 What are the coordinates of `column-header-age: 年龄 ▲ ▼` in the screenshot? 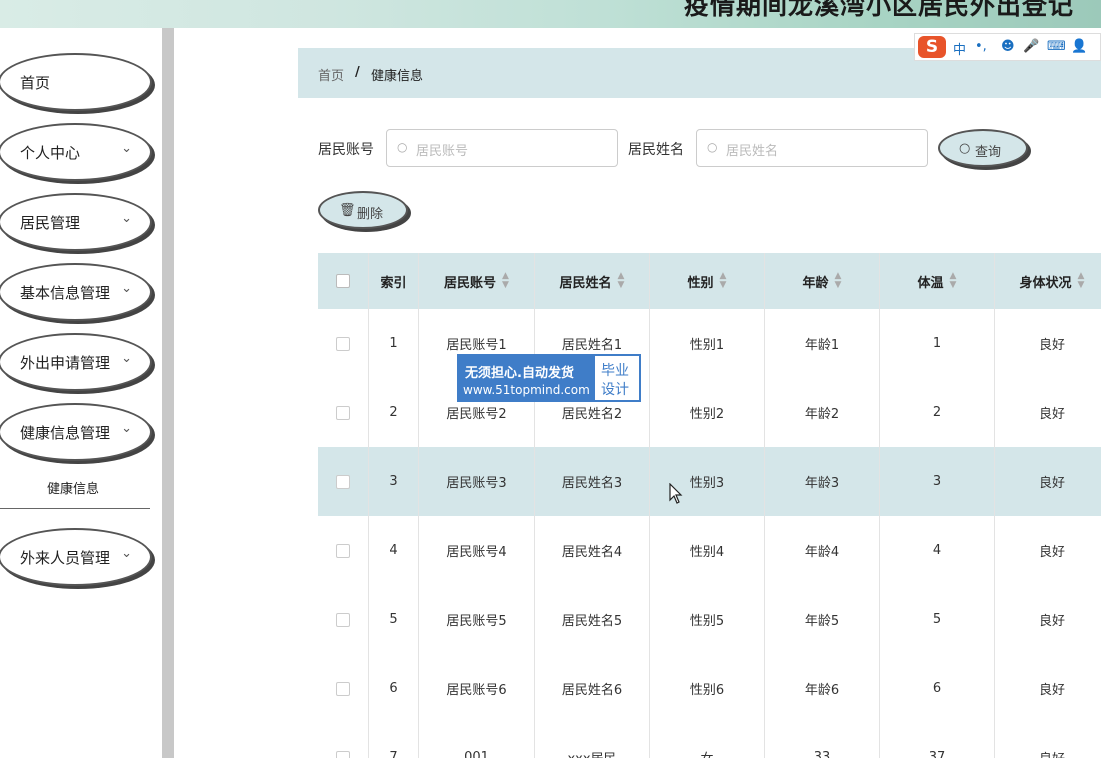 It's located at (821, 281).